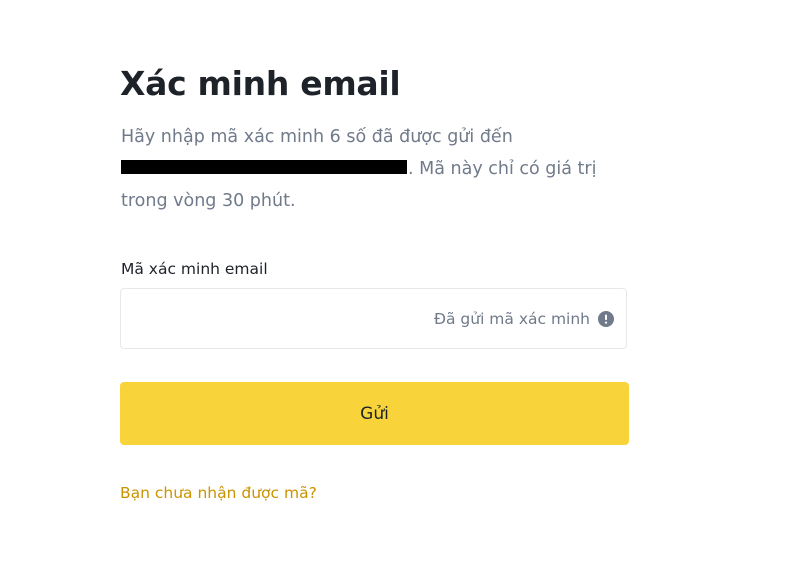 This screenshot has width=800, height=587. Describe the element at coordinates (264, 167) in the screenshot. I see `redacted-email` at that location.